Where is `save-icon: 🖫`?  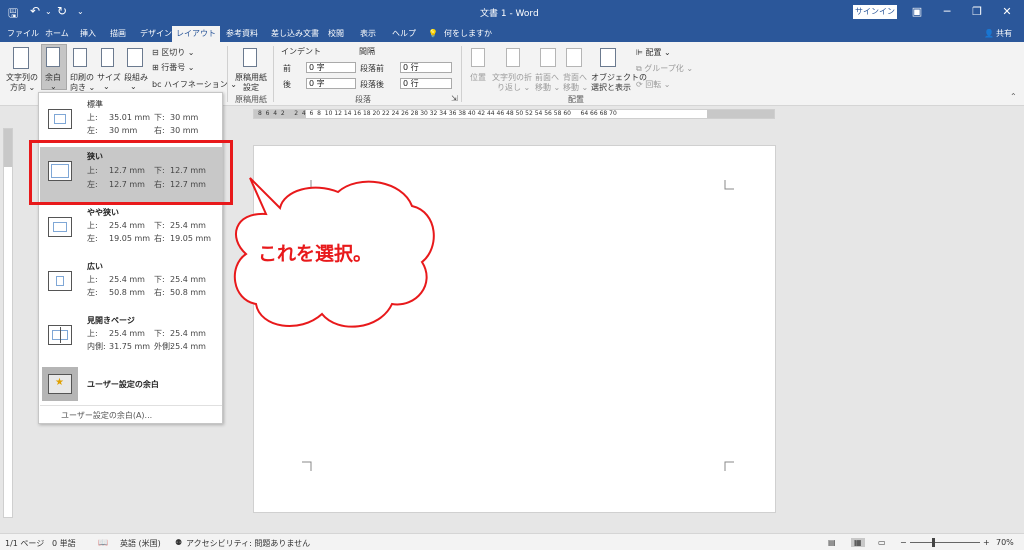 save-icon: 🖫 is located at coordinates (13, 14).